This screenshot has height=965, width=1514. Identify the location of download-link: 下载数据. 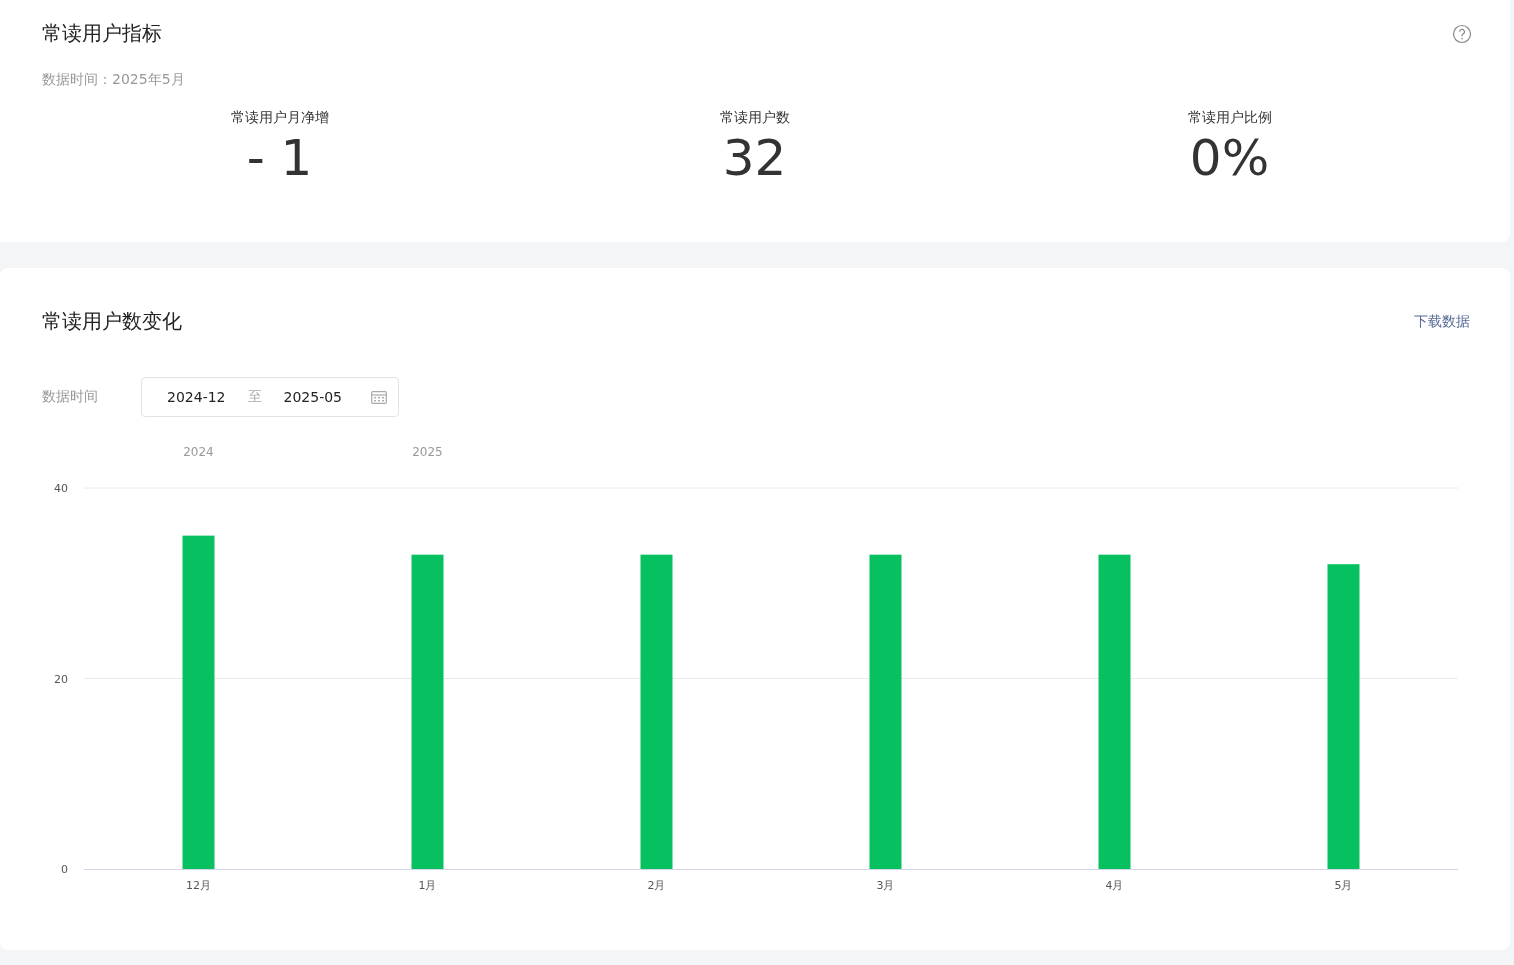
(1442, 321).